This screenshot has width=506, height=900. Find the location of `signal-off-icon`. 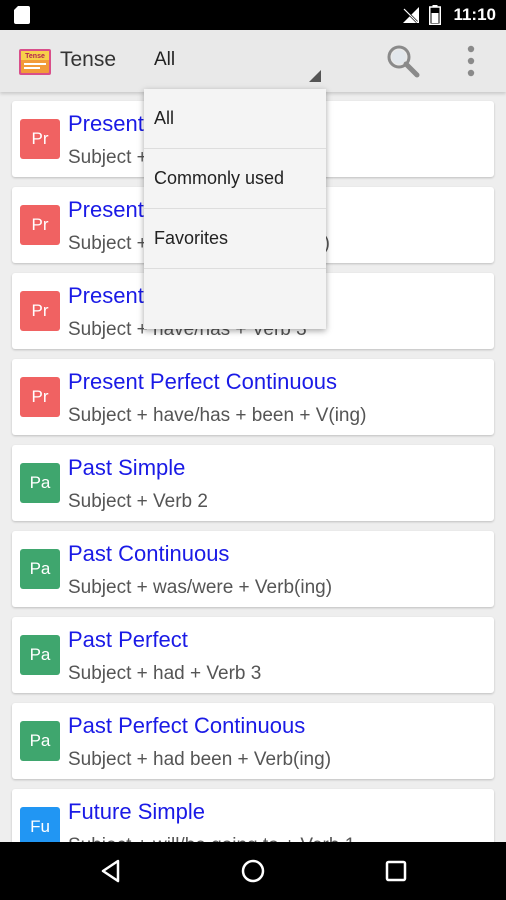

signal-off-icon is located at coordinates (411, 15).